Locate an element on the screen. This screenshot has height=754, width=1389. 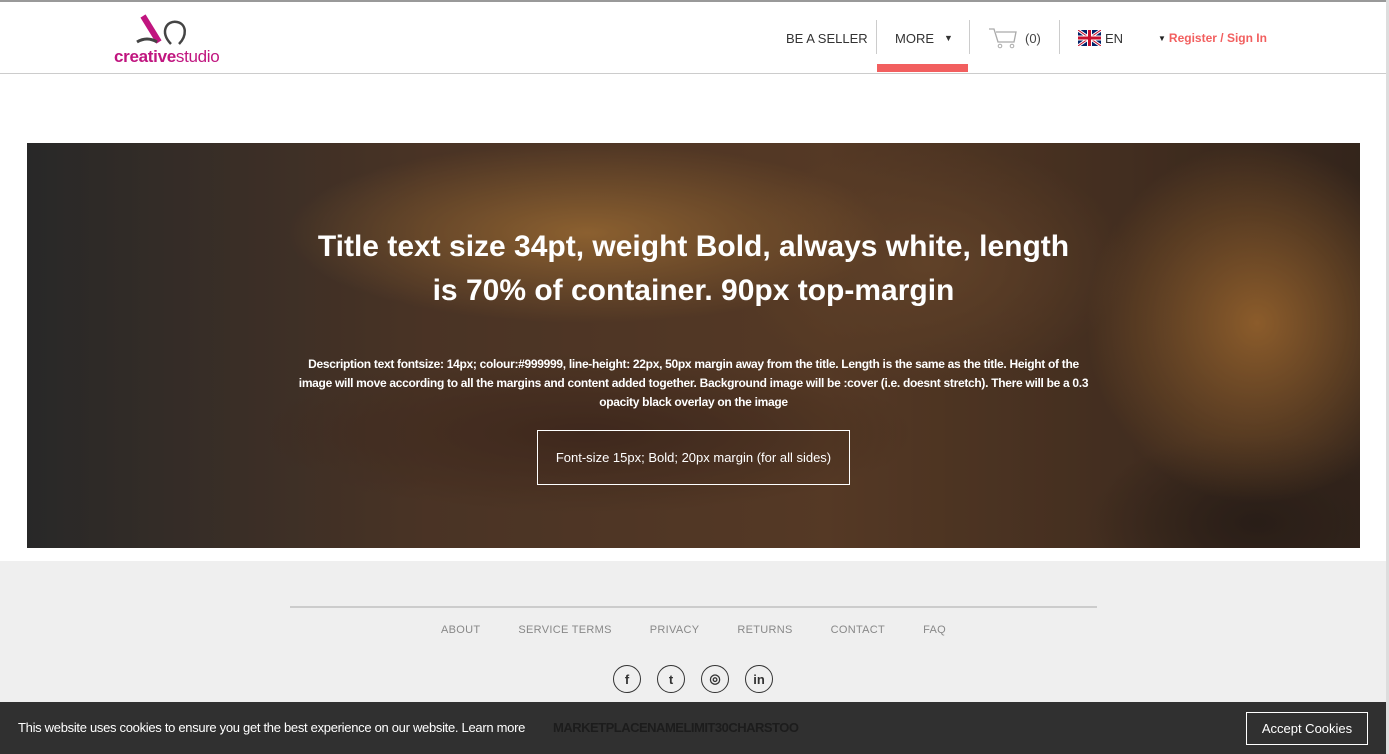
active-indicator is located at coordinates (922, 68).